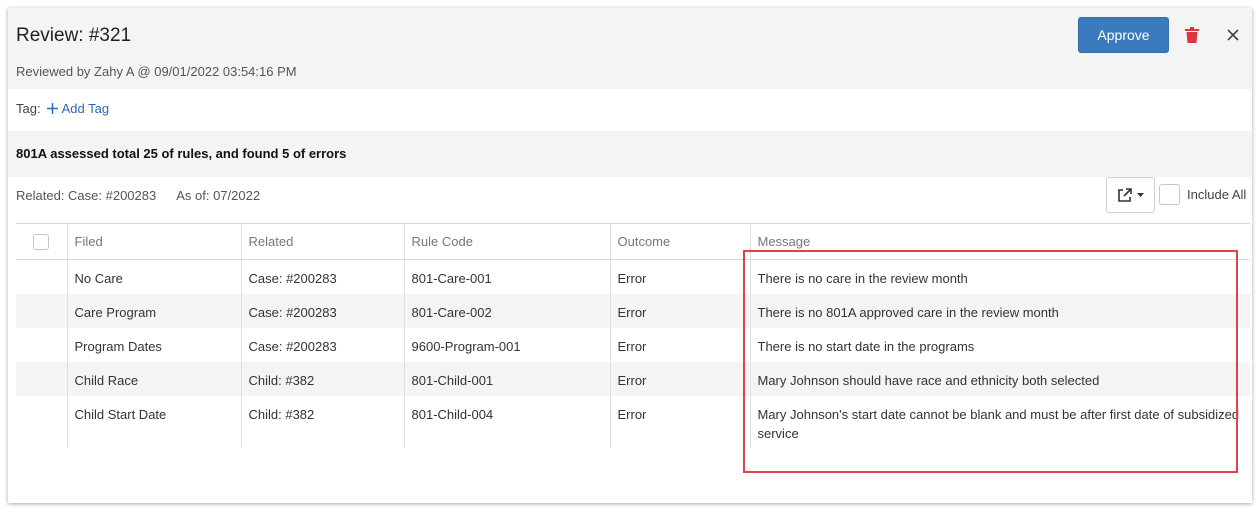 The width and height of the screenshot is (1259, 519). Describe the element at coordinates (154, 421) in the screenshot. I see `cell-filed: Child Start Date` at that location.